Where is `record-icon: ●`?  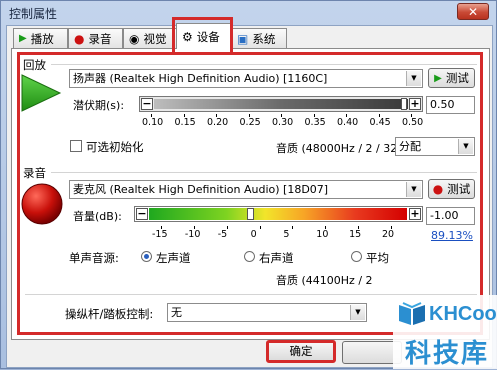
record-icon: ● is located at coordinates (79, 38).